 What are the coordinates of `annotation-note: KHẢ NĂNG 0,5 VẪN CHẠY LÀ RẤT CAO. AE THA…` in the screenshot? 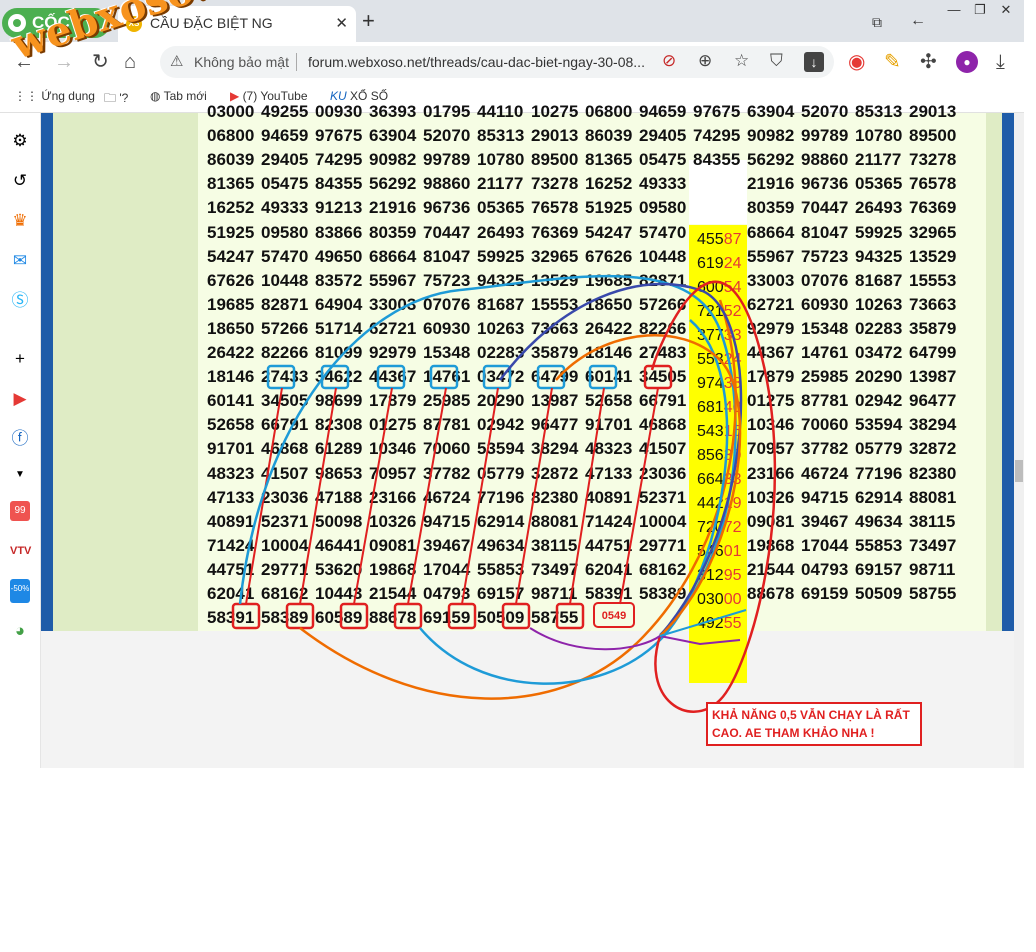 It's located at (814, 724).